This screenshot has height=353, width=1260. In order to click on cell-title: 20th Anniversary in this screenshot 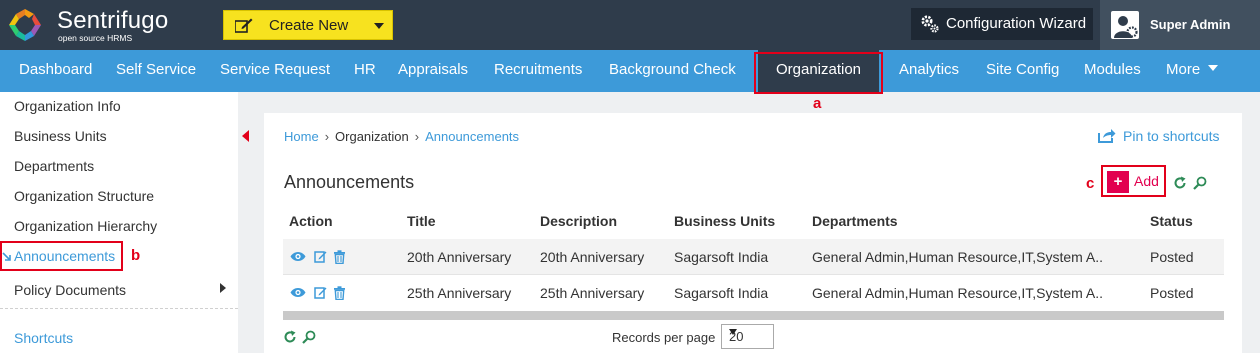, I will do `click(459, 257)`.